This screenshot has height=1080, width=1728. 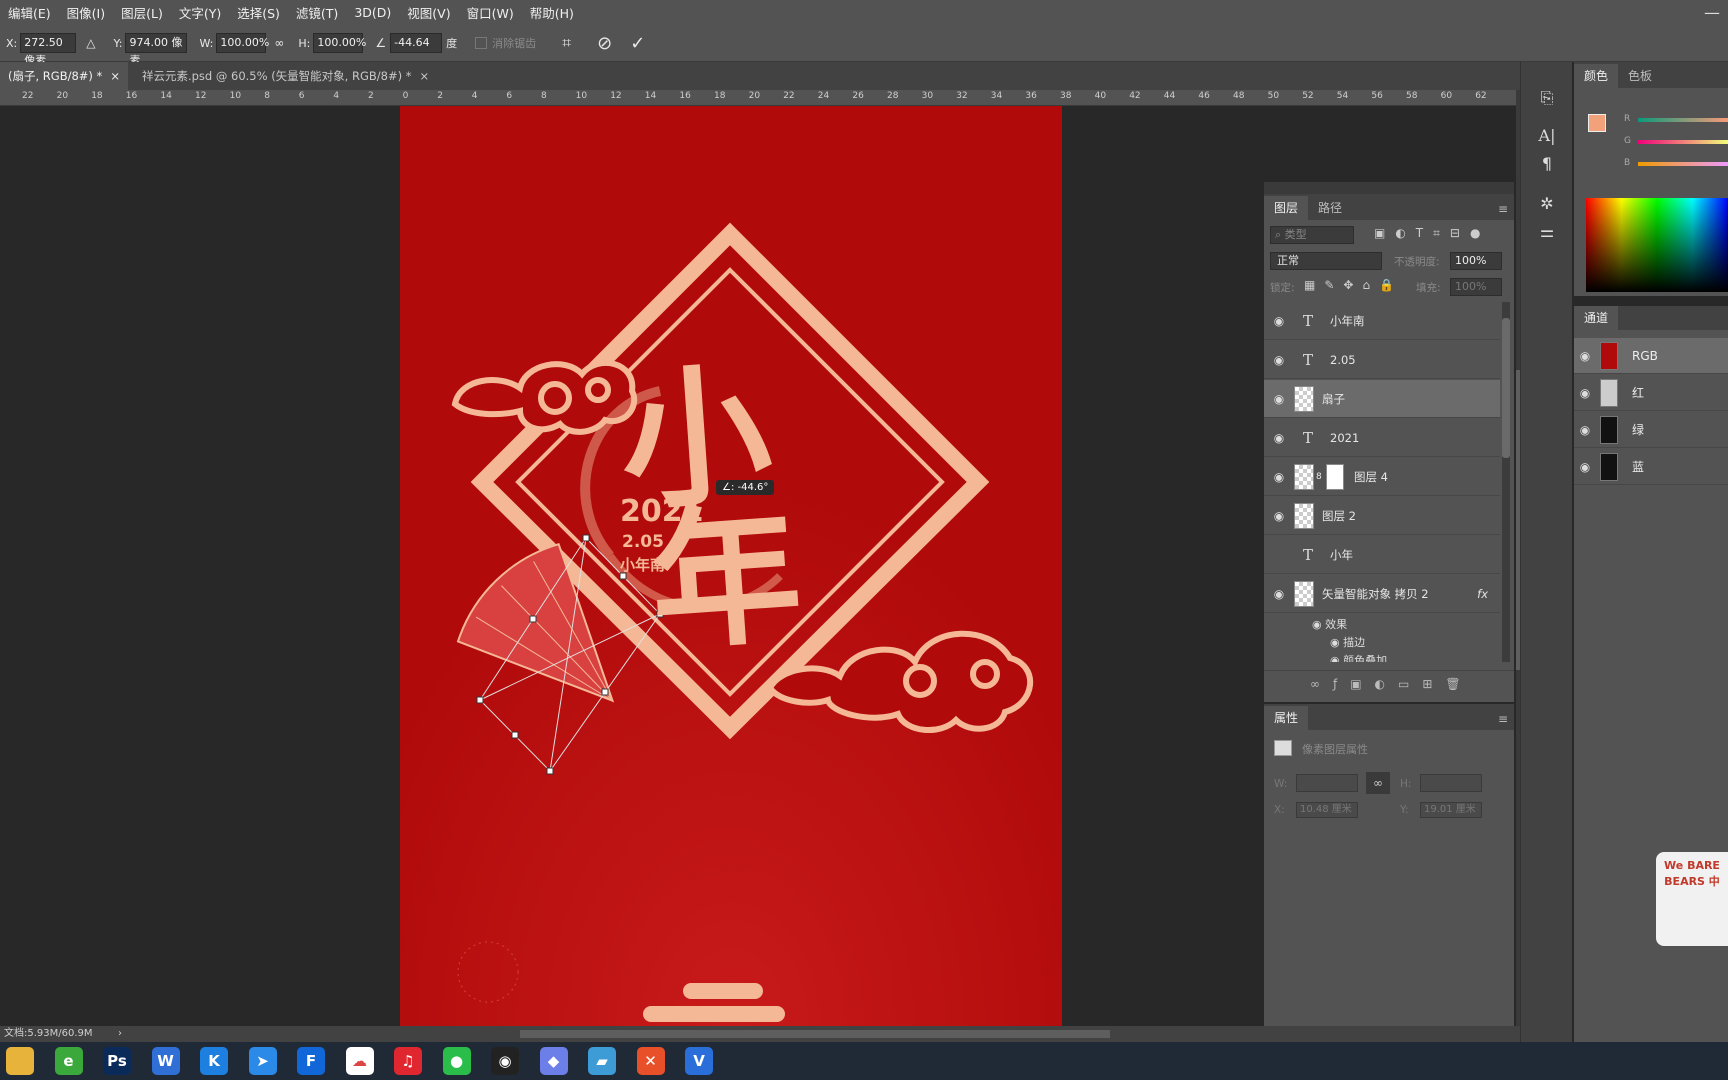 What do you see at coordinates (505, 1061) in the screenshot?
I see `qq-icon: ◉` at bounding box center [505, 1061].